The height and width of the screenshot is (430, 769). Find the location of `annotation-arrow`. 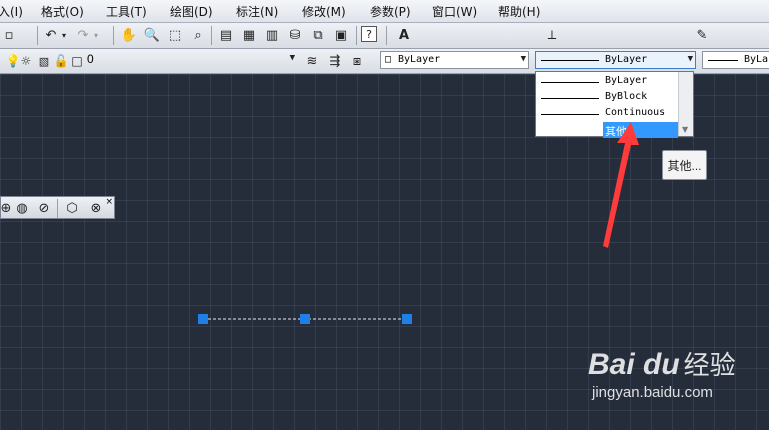

annotation-arrow is located at coordinates (621, 185).